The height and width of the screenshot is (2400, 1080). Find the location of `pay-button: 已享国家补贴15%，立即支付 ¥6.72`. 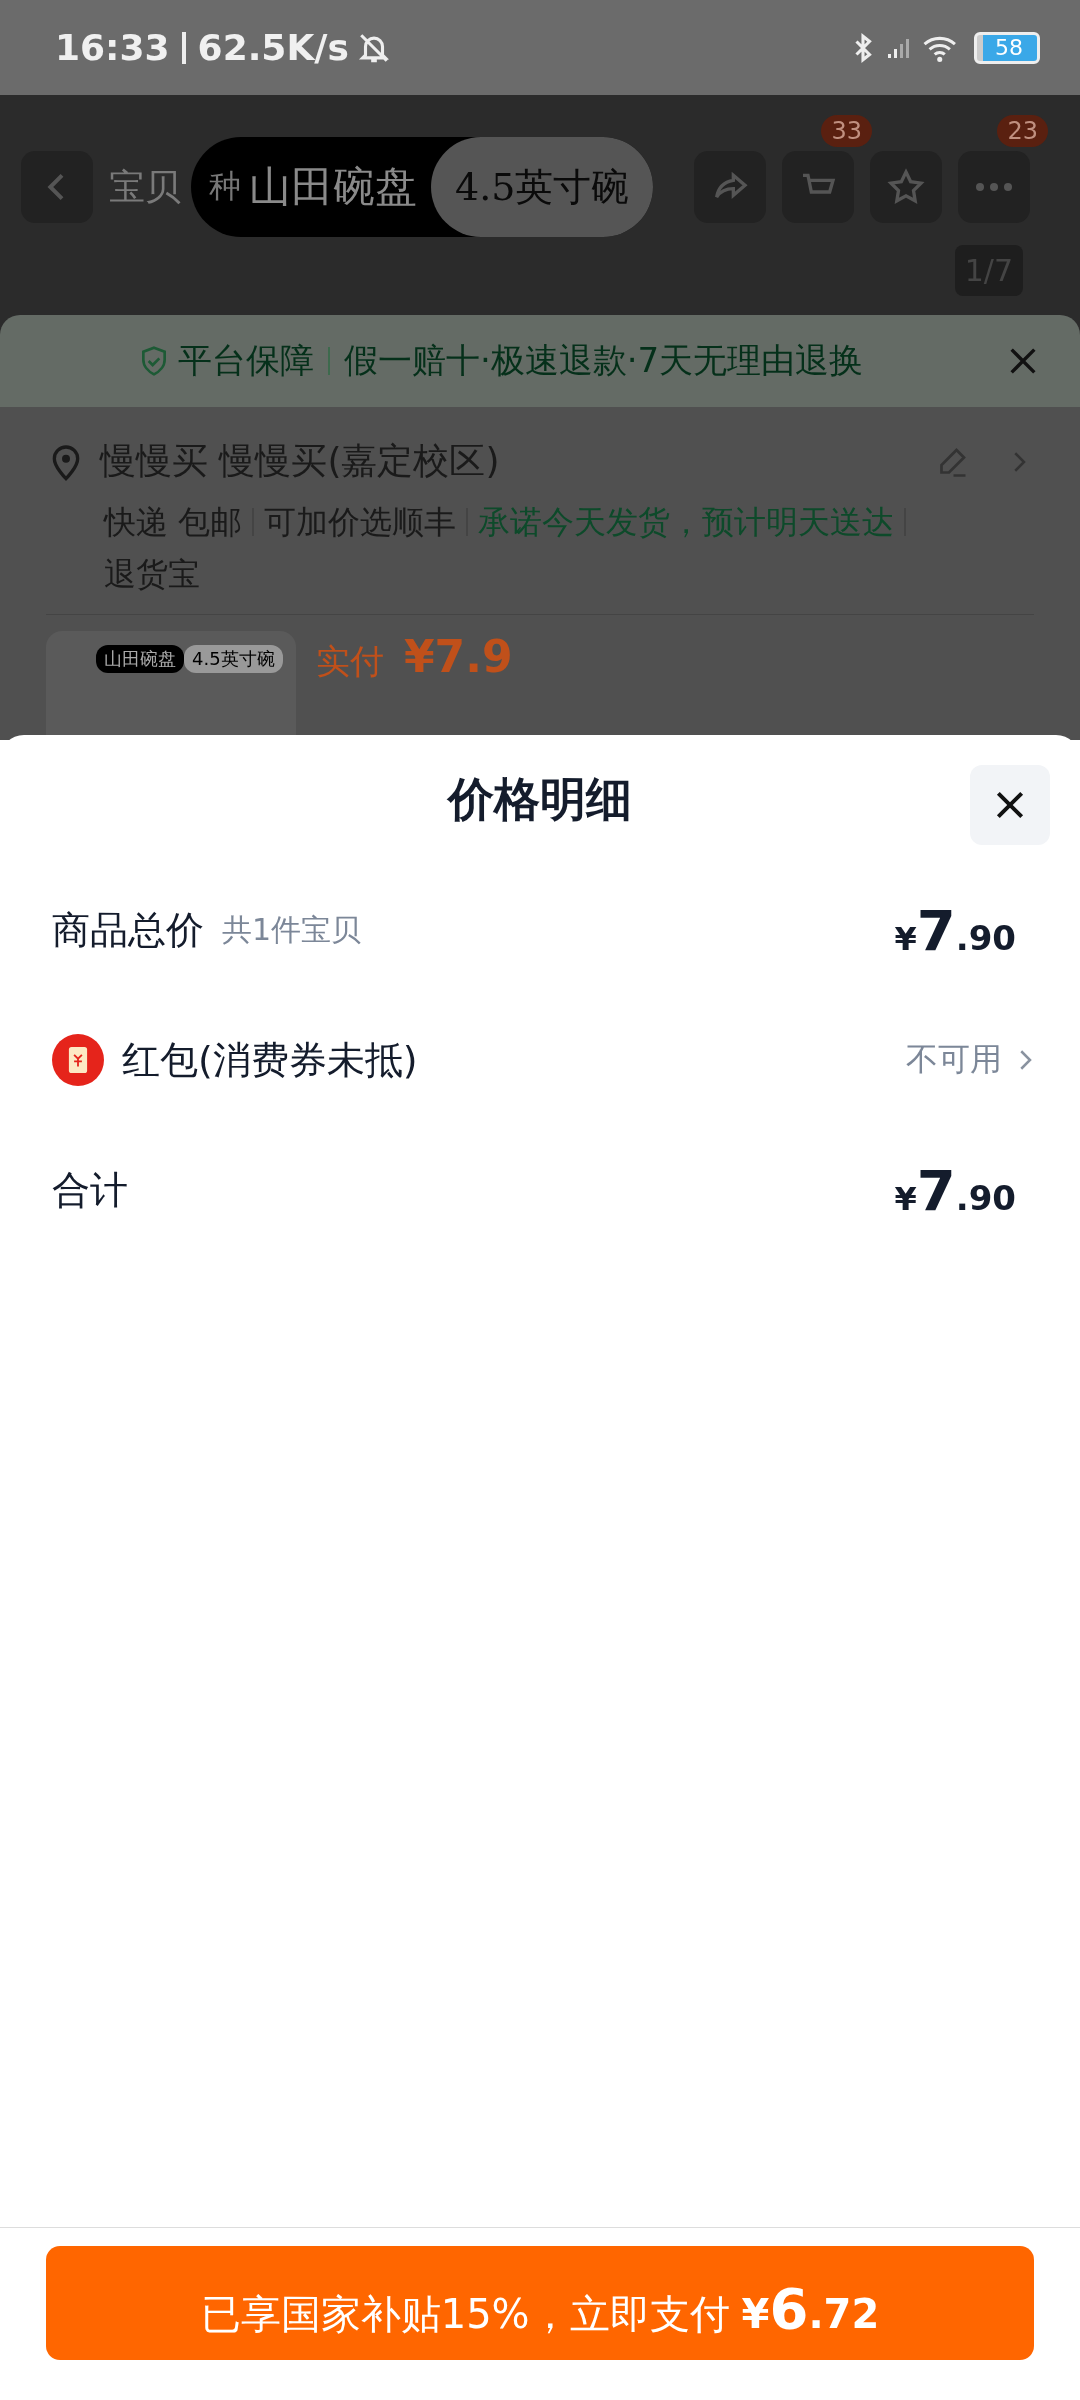

pay-button: 已享国家补贴15%，立即支付 ¥6.72 is located at coordinates (540, 2303).